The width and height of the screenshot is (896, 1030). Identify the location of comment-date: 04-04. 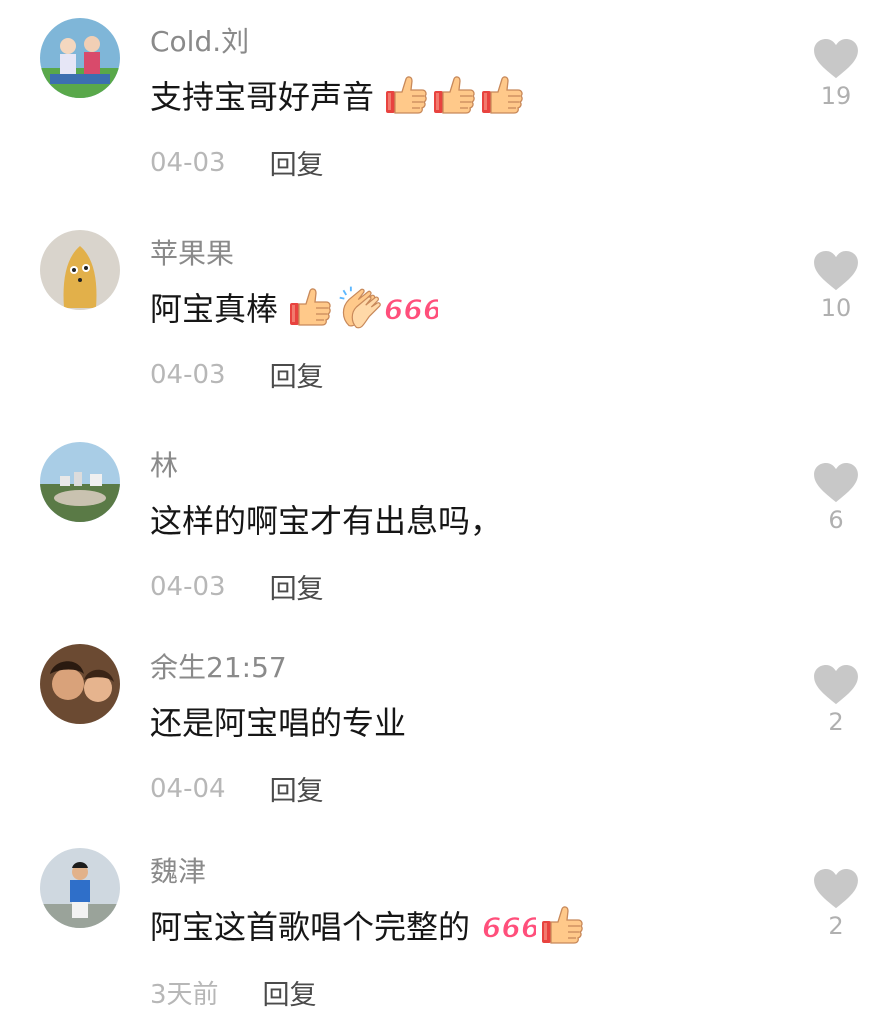
(188, 788).